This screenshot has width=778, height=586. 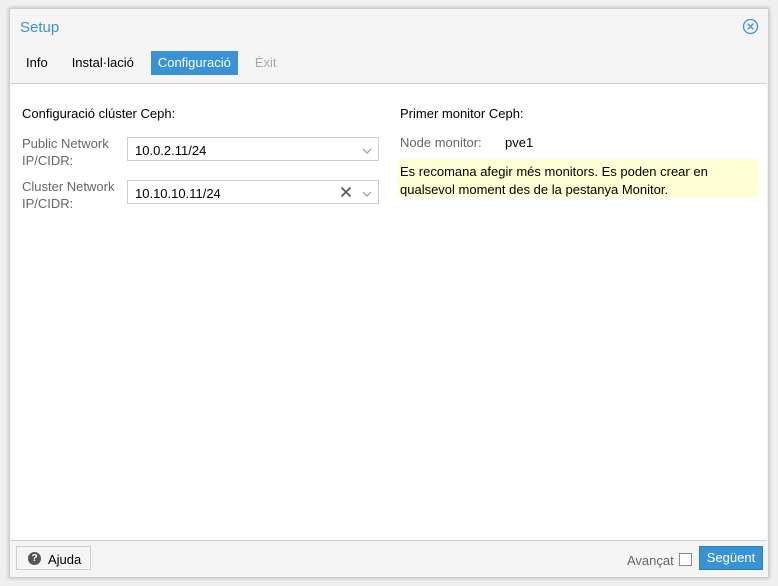 I want to click on cluster-network-label-line1: Cluster Network, so click(x=68, y=186).